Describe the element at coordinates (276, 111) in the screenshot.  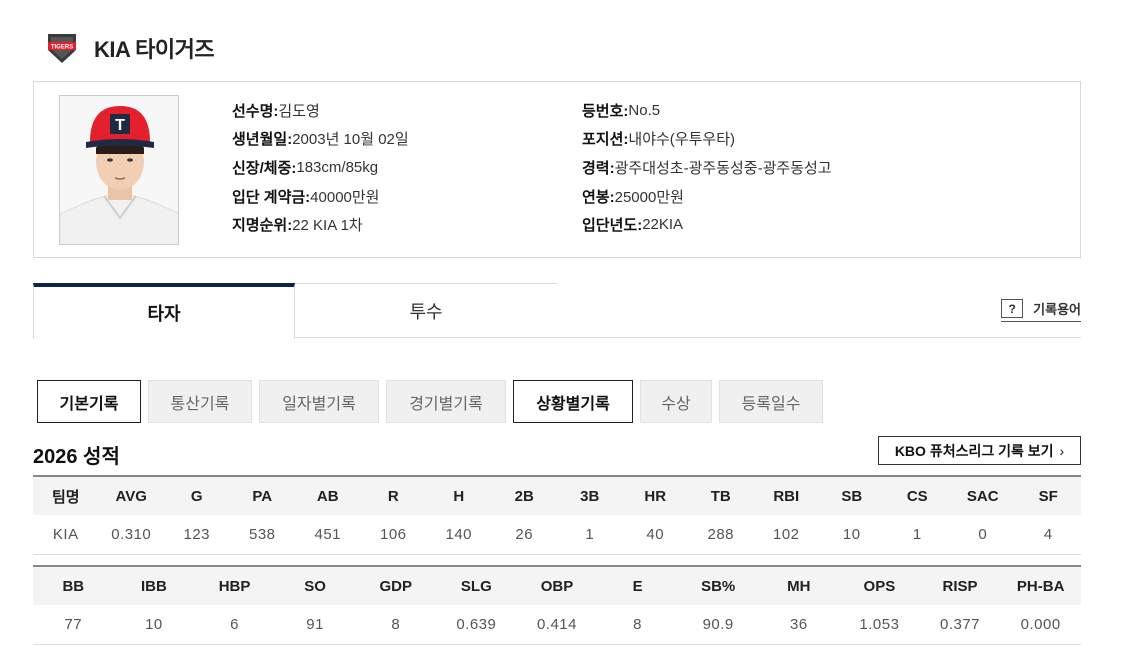
I see `info-name: 선수명: 김도영` at that location.